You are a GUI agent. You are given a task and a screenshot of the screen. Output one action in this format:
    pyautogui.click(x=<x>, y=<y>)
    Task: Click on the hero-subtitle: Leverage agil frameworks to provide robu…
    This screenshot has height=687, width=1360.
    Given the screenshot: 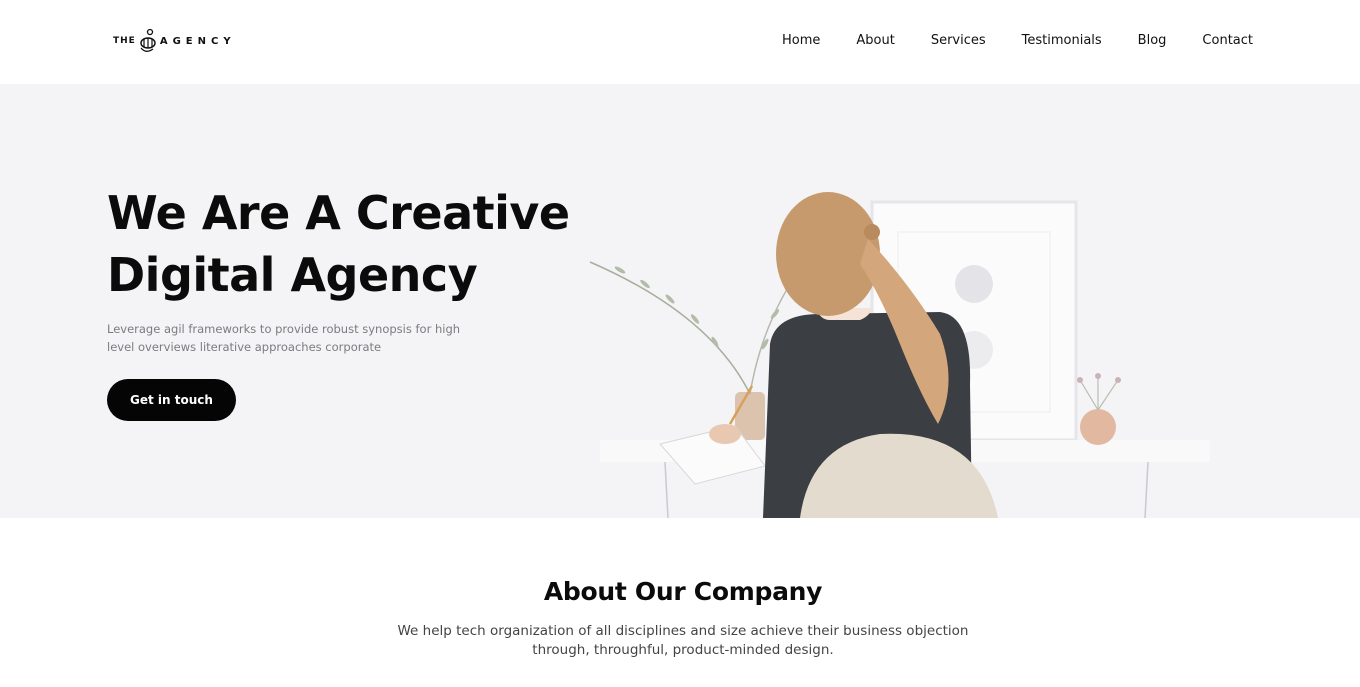 What is the action you would take?
    pyautogui.click(x=287, y=338)
    